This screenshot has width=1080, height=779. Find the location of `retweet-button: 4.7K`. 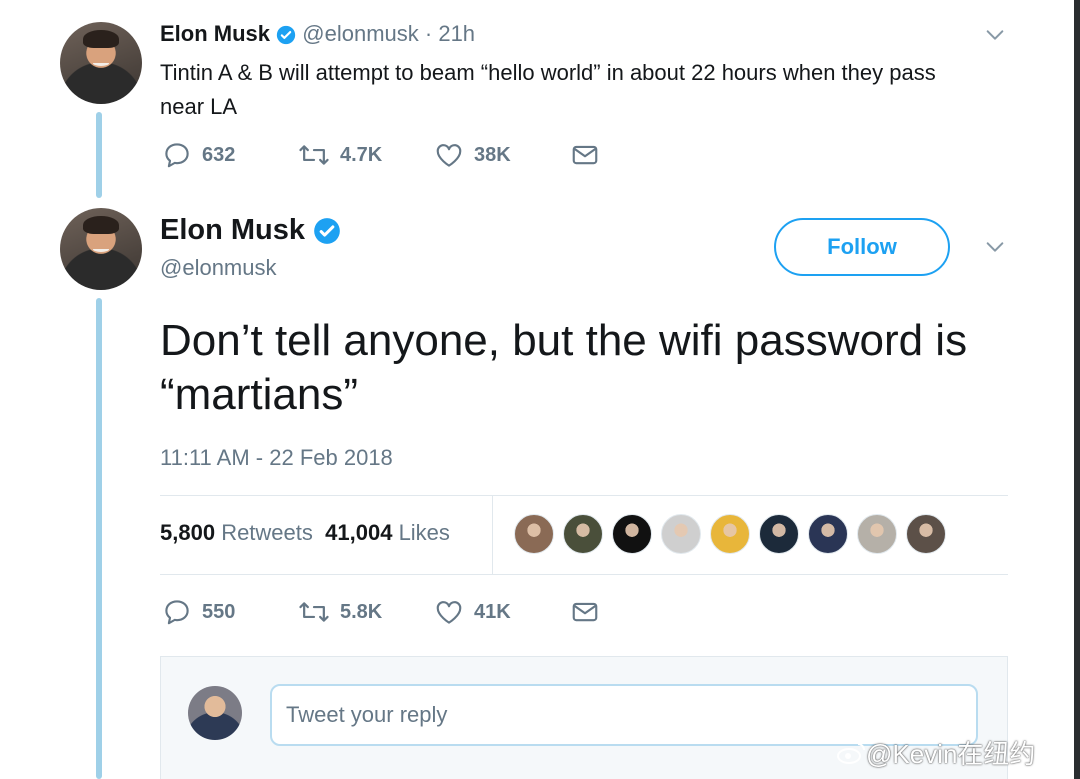

retweet-button: 4.7K is located at coordinates (366, 155).